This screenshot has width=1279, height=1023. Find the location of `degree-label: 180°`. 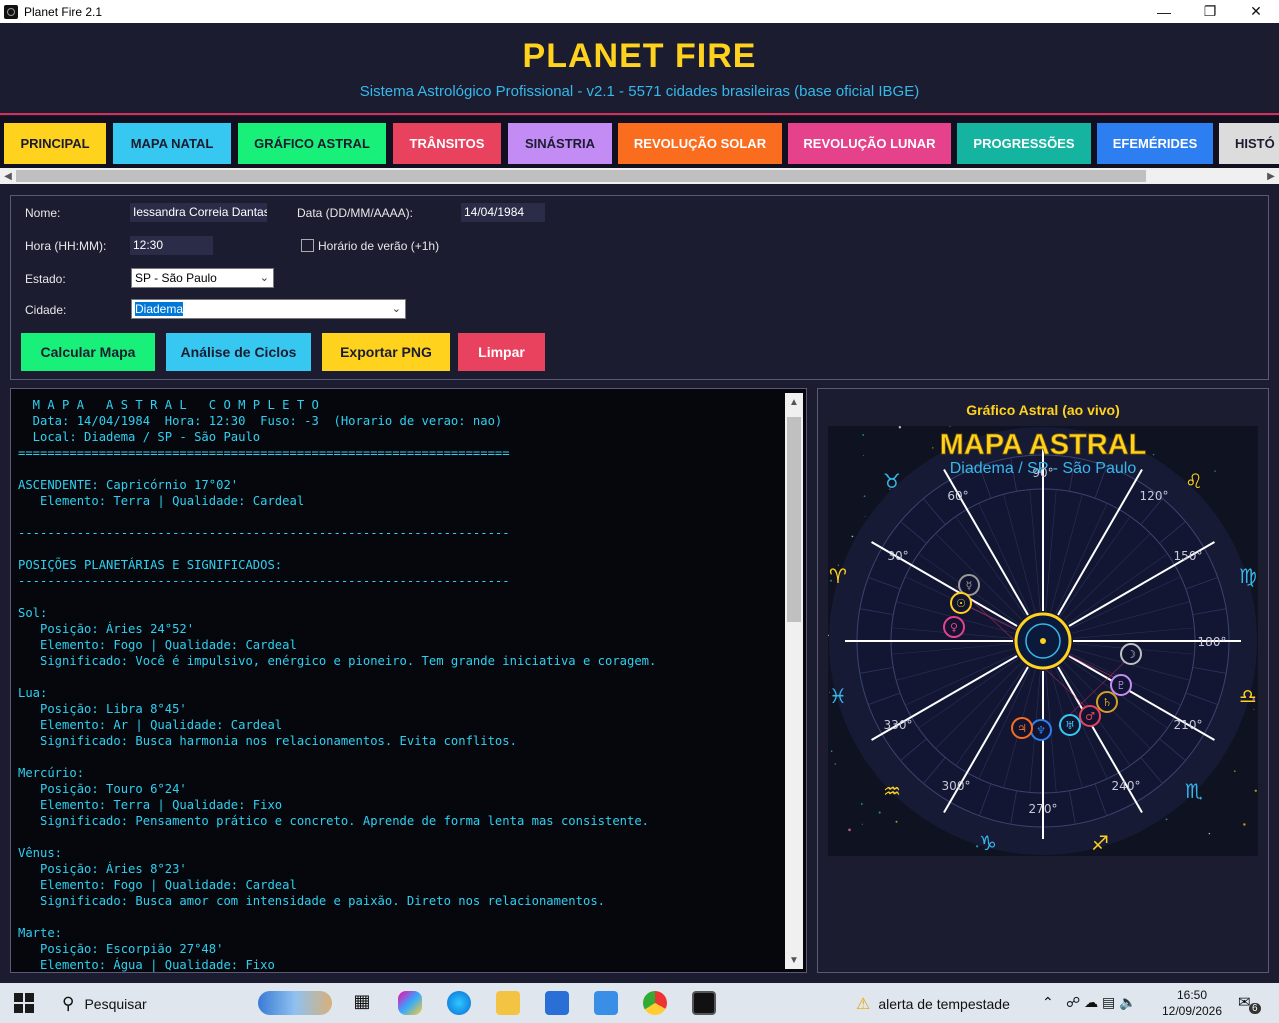

degree-label: 180° is located at coordinates (1212, 642).